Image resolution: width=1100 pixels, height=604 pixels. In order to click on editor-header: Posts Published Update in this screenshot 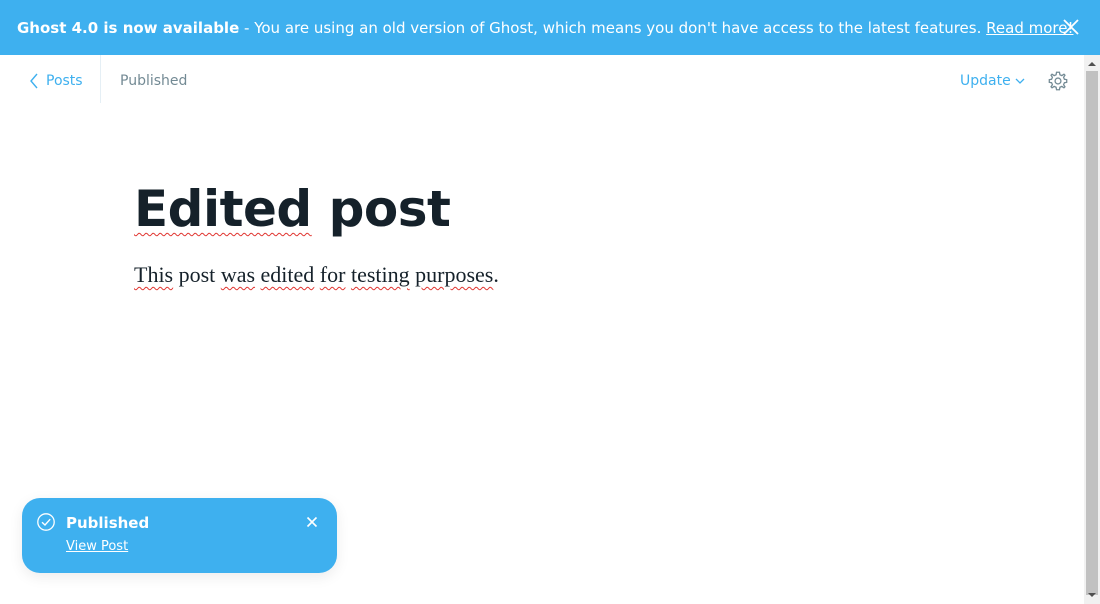, I will do `click(542, 81)`.